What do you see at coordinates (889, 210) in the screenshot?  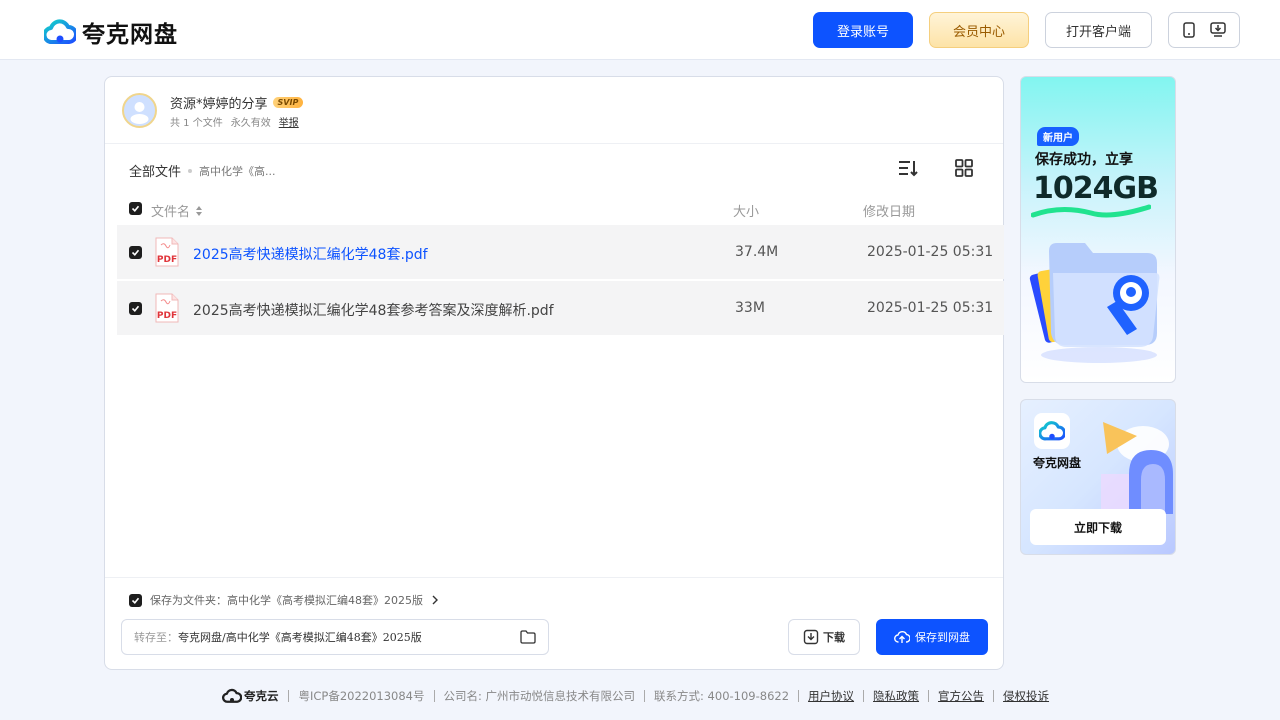 I see `column-header-date: 修改日期` at bounding box center [889, 210].